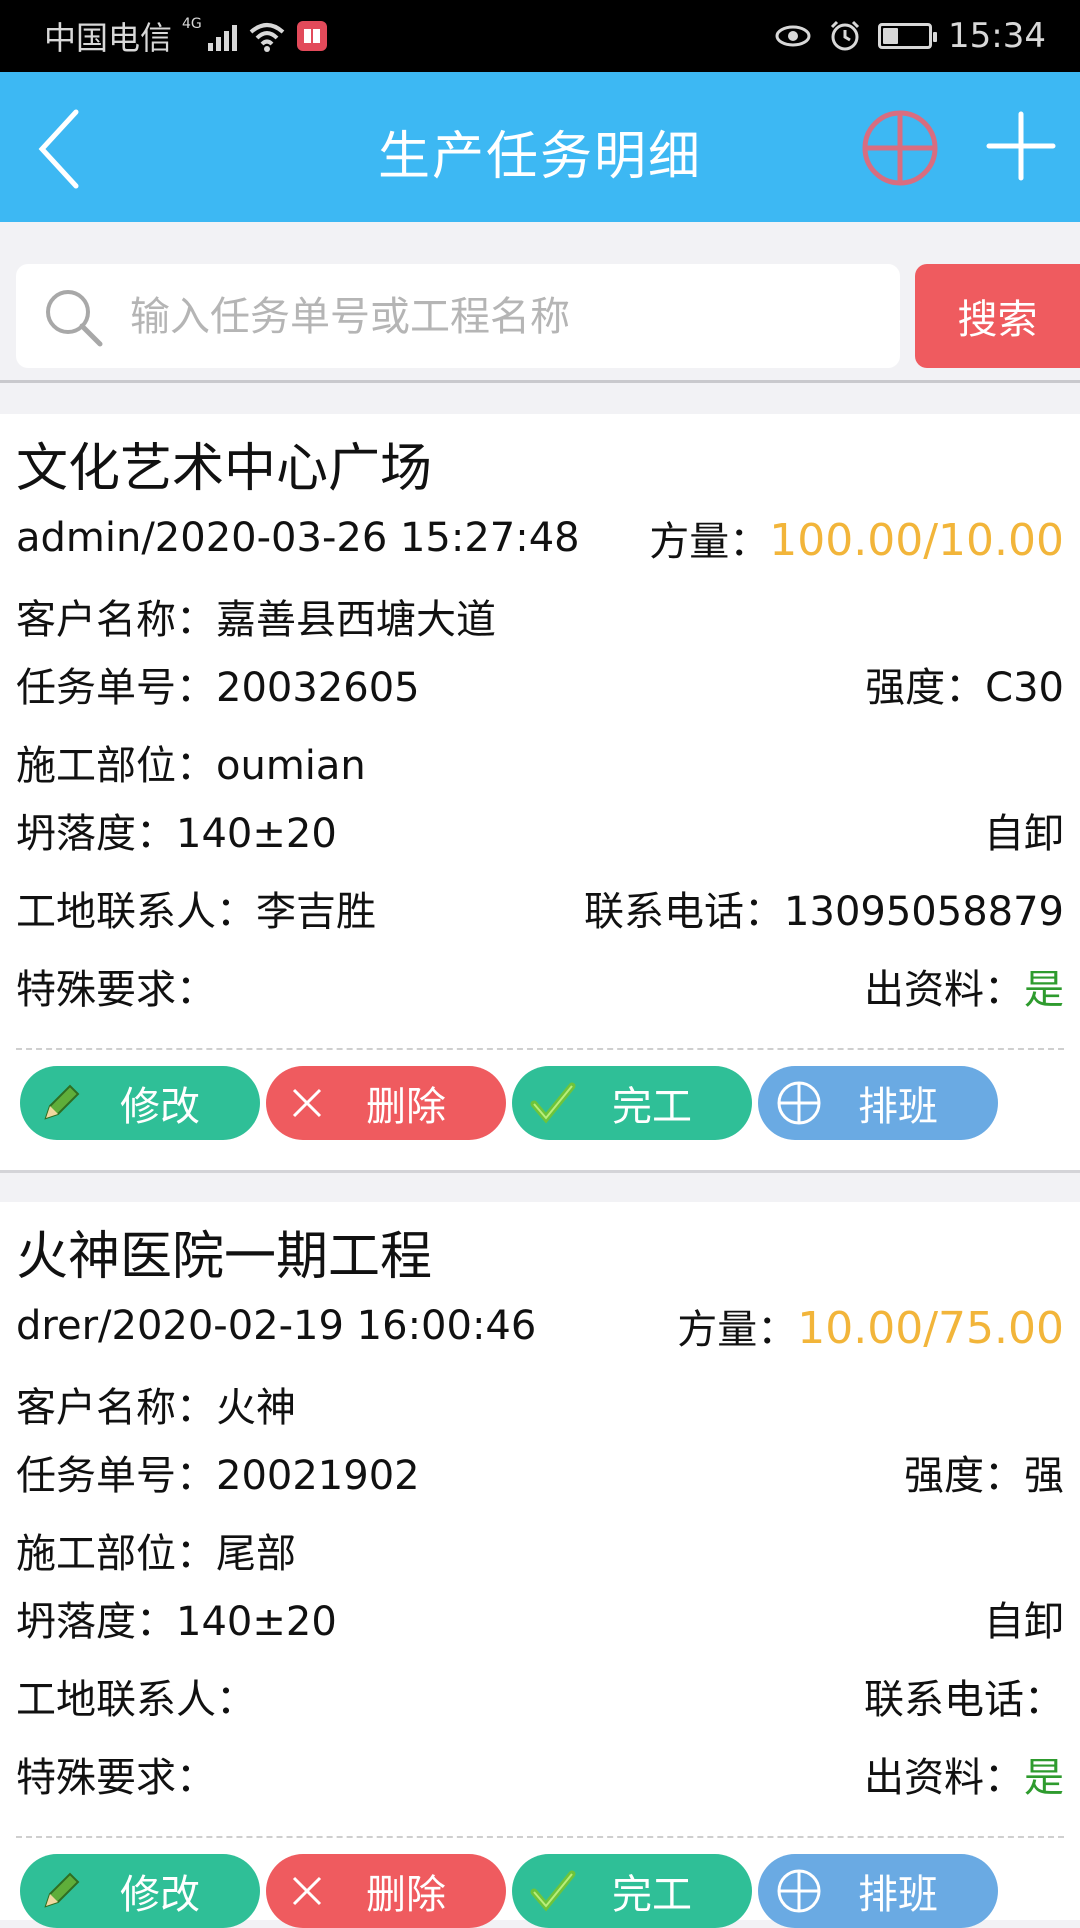 The height and width of the screenshot is (1928, 1080). What do you see at coordinates (540, 1171) in the screenshot?
I see `card-divider` at bounding box center [540, 1171].